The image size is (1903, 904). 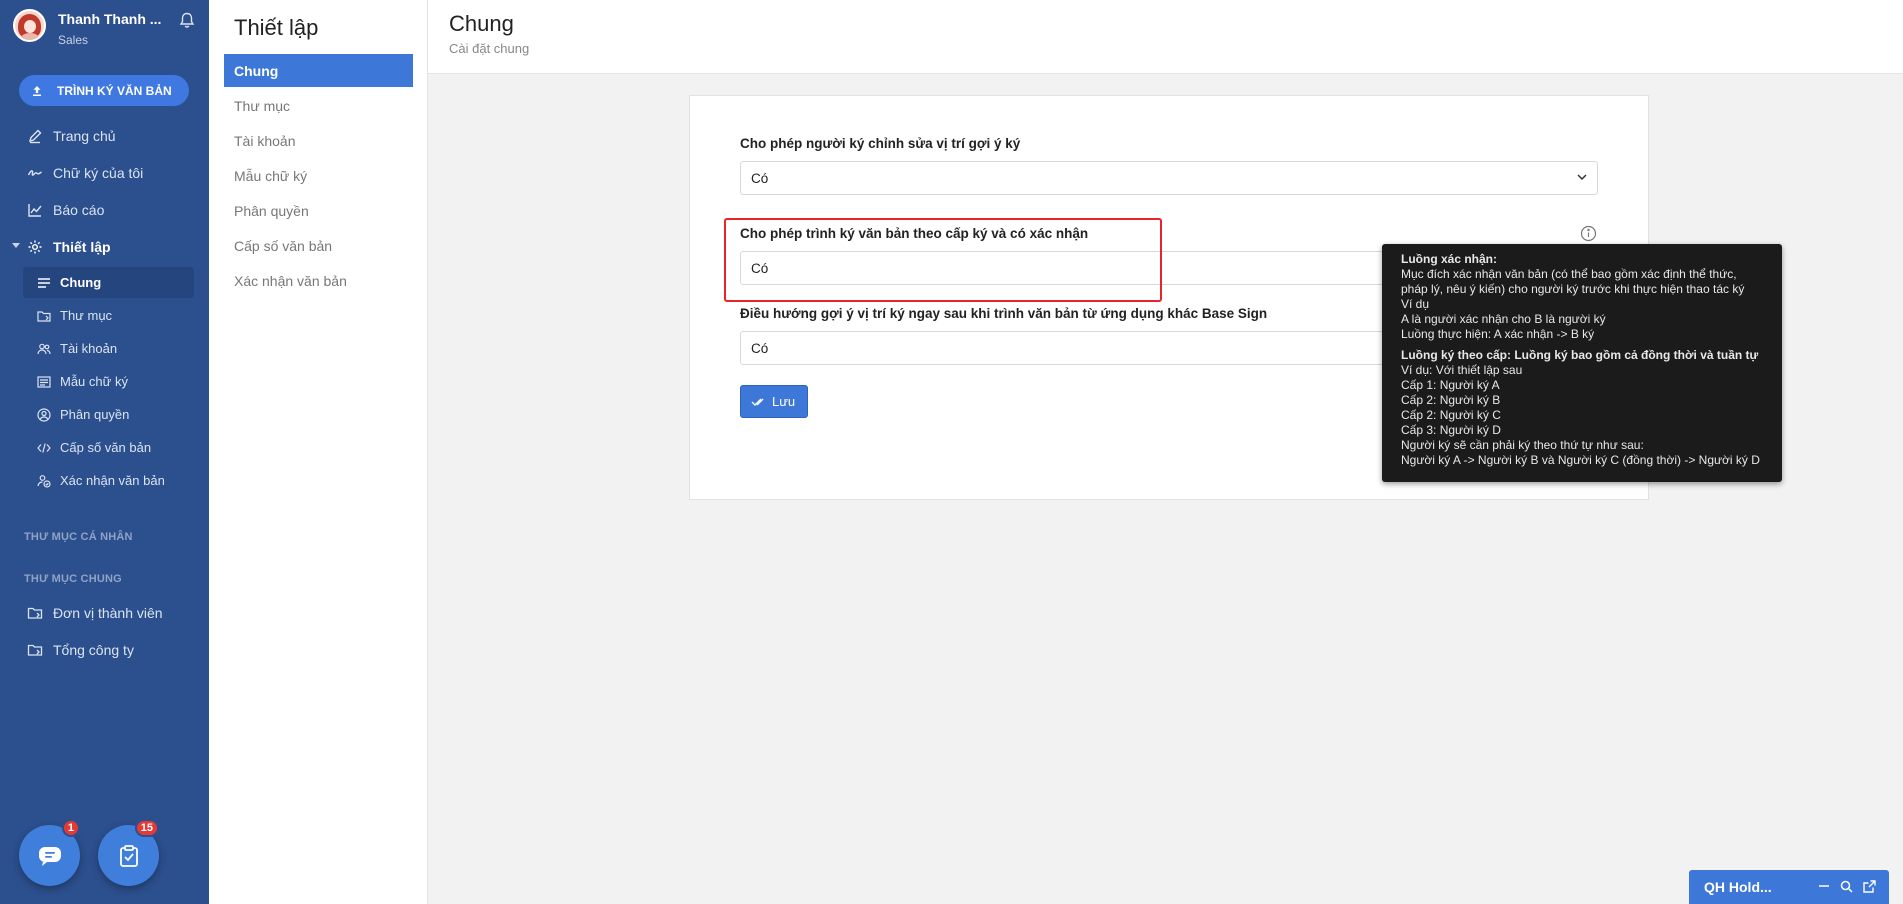 What do you see at coordinates (128, 855) in the screenshot?
I see `clipboard-check-icon` at bounding box center [128, 855].